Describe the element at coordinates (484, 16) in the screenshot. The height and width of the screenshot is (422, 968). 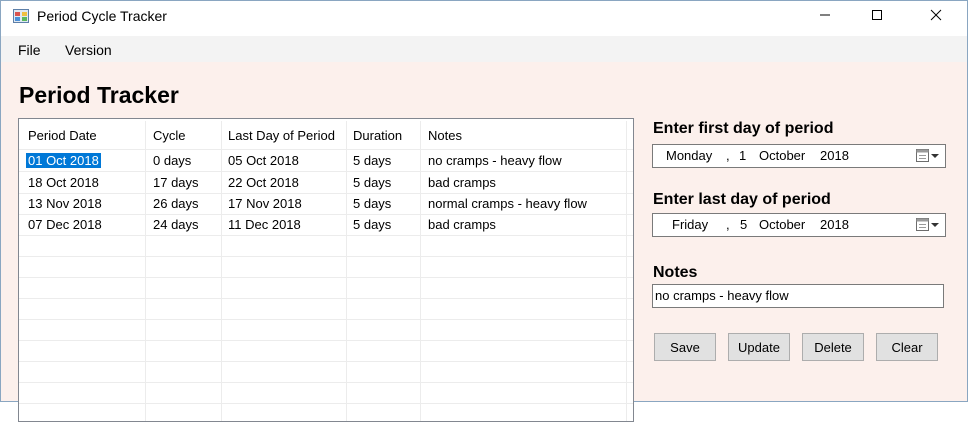
I see `title-bar: Period Cycle Tracker` at that location.